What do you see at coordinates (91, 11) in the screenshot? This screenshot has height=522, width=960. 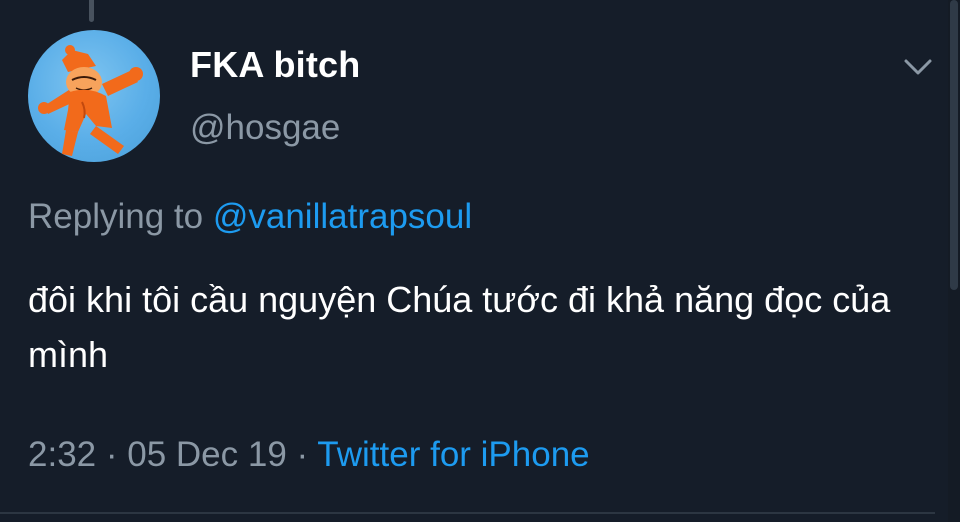 I see `thread-connector-line` at bounding box center [91, 11].